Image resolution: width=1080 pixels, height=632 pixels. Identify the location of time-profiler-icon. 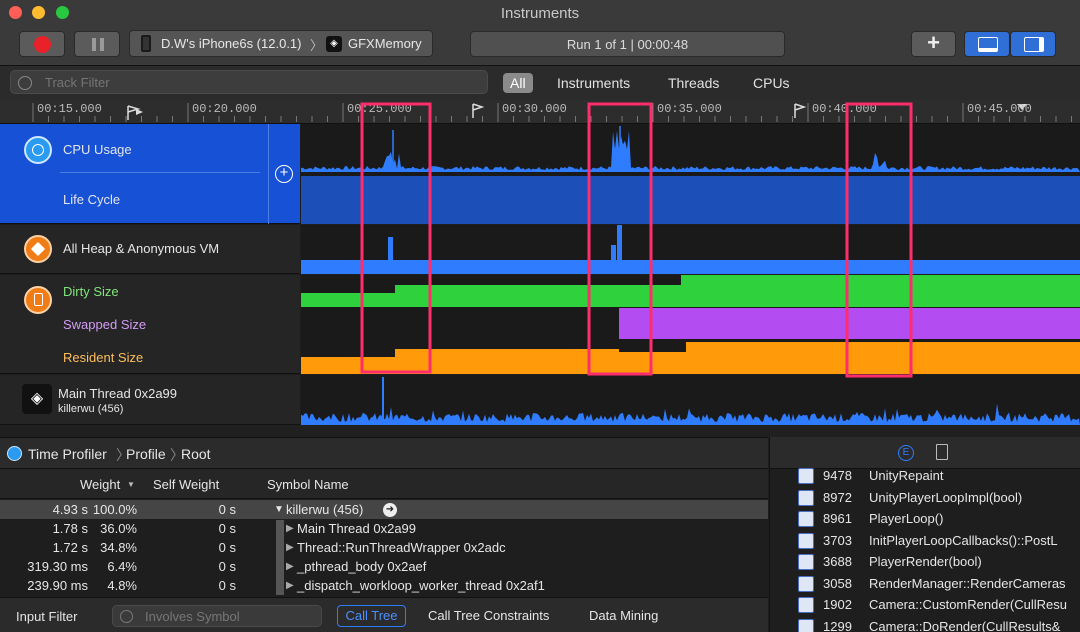
(14, 453).